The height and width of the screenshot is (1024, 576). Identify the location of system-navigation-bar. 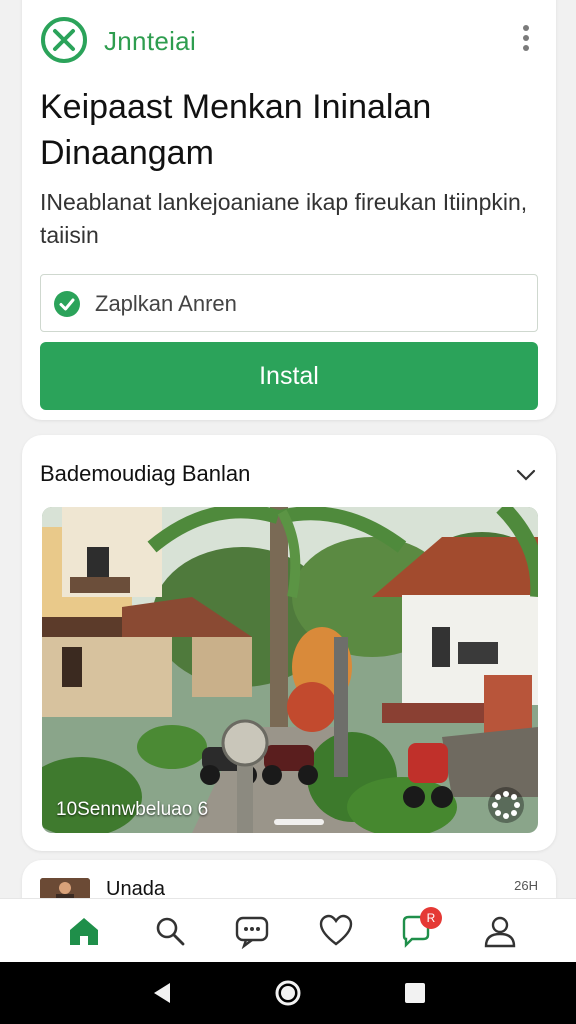
(288, 993).